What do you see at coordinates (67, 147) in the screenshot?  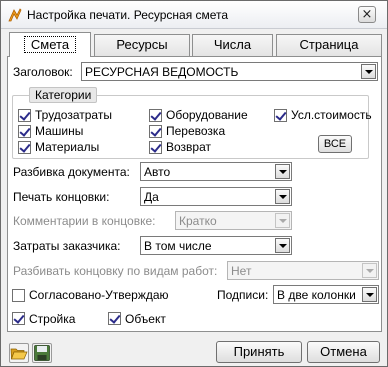 I see `category-materials-label: Материалы` at bounding box center [67, 147].